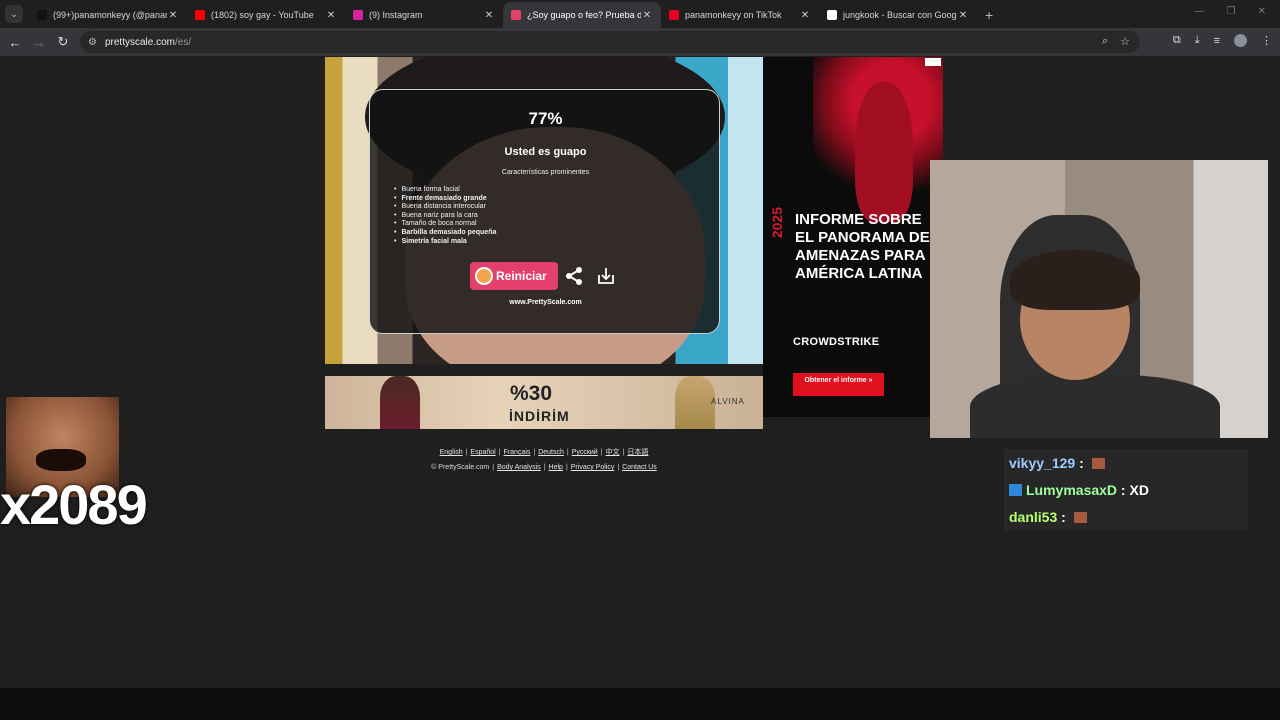 The image size is (1280, 720). I want to click on emote-mouth, so click(61, 460).